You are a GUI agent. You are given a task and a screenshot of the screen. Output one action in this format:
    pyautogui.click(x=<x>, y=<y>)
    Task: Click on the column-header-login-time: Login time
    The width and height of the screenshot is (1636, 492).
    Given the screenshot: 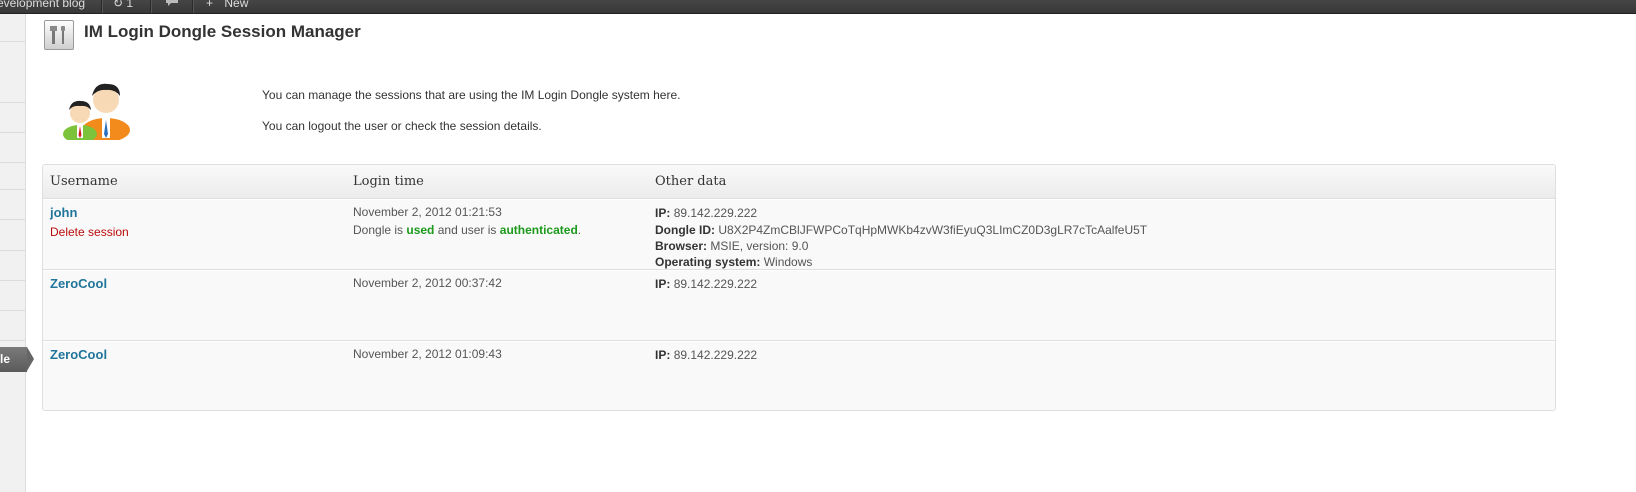 What is the action you would take?
    pyautogui.click(x=388, y=181)
    